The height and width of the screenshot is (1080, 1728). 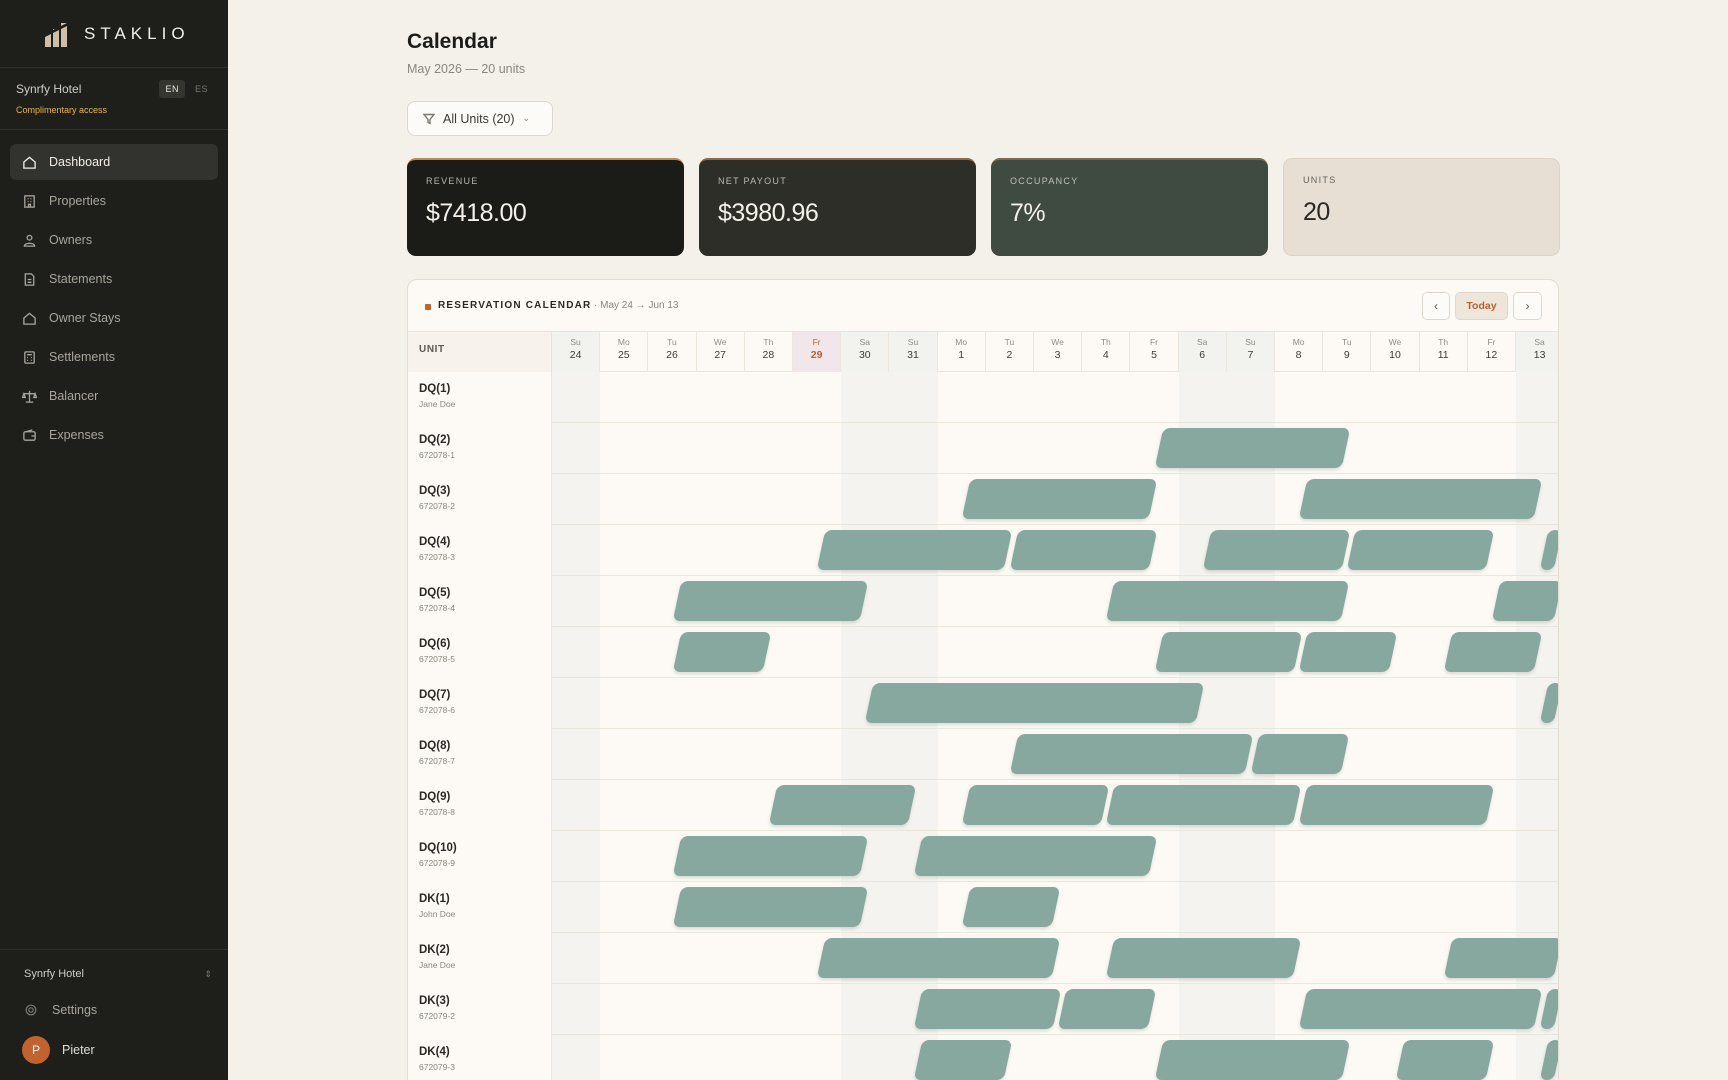 What do you see at coordinates (201, 89) in the screenshot?
I see `lang-es-button: ES` at bounding box center [201, 89].